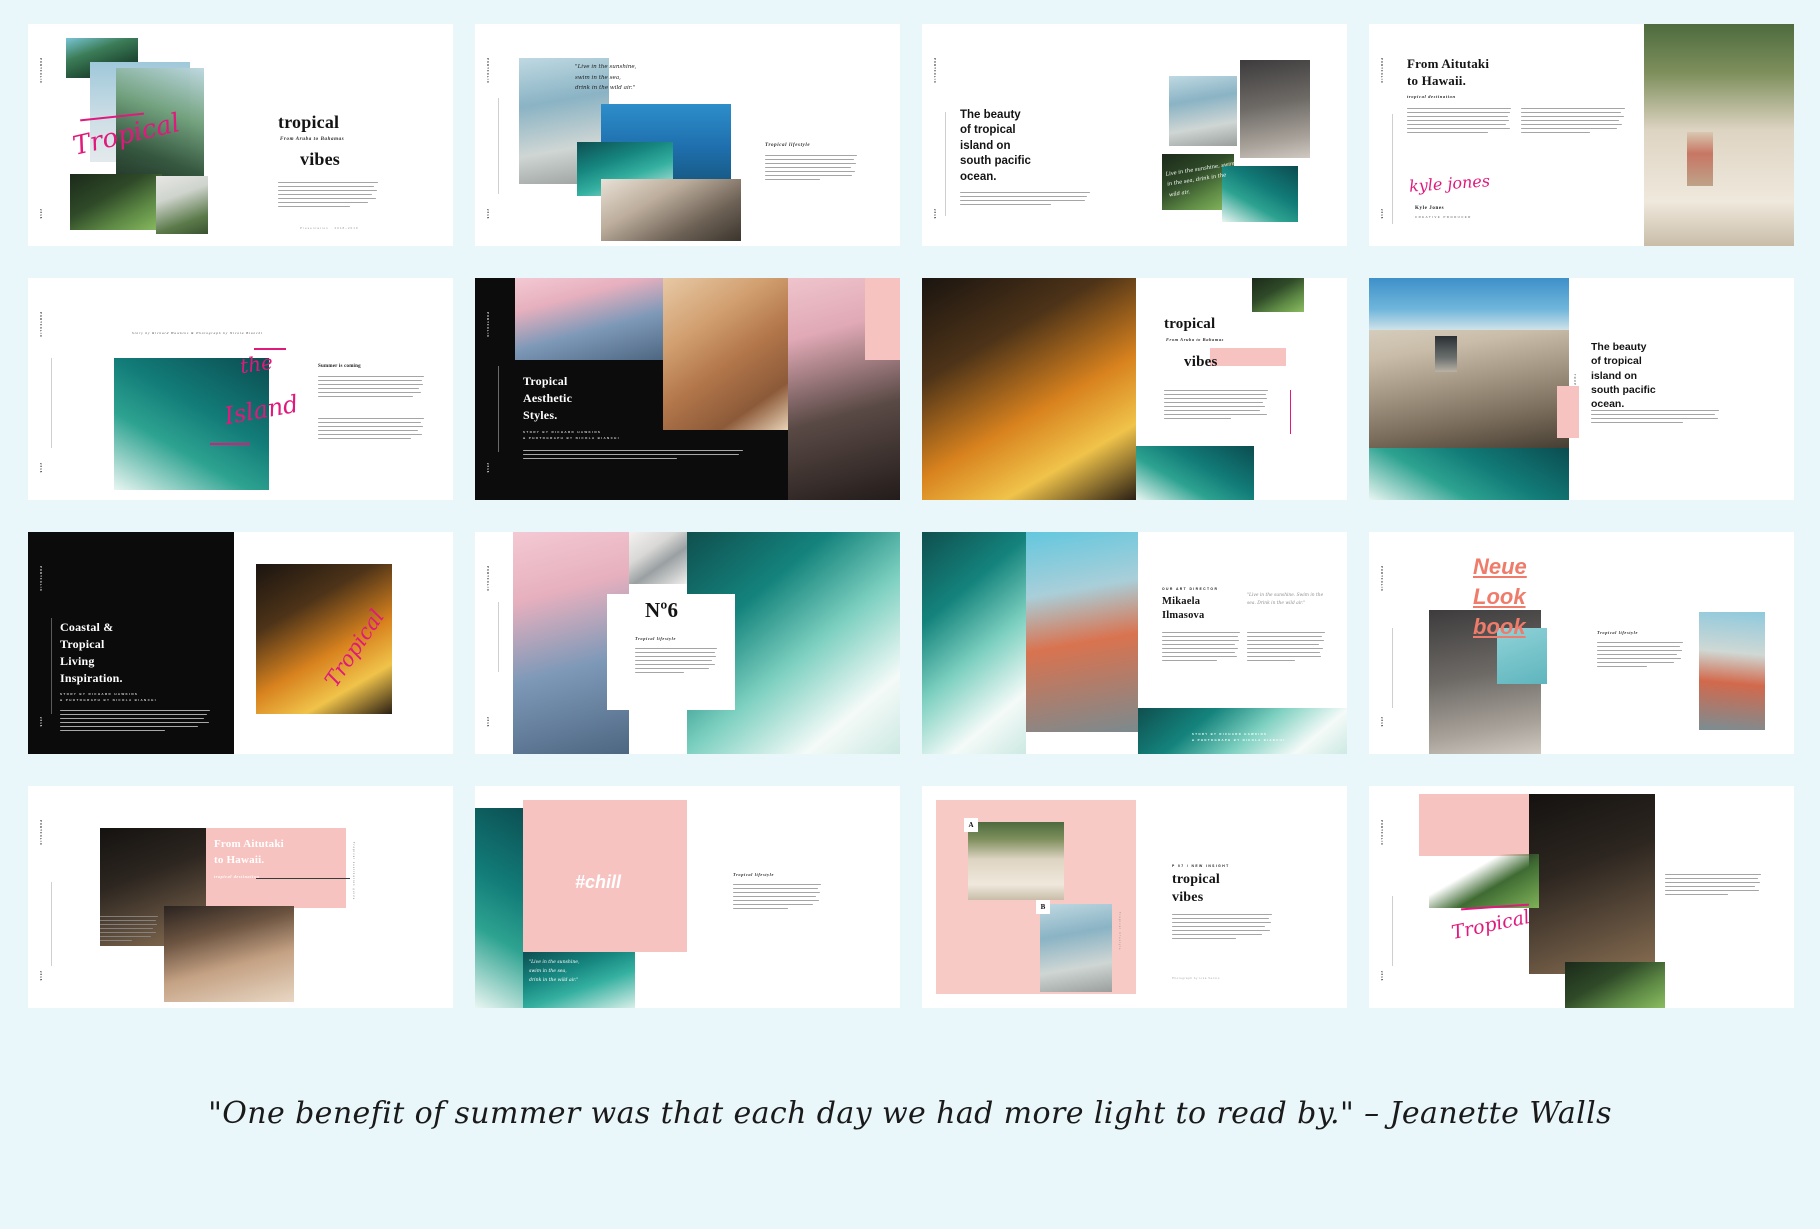 This screenshot has width=1820, height=1229. What do you see at coordinates (1196, 879) in the screenshot?
I see `slide15-title-1: tropical` at bounding box center [1196, 879].